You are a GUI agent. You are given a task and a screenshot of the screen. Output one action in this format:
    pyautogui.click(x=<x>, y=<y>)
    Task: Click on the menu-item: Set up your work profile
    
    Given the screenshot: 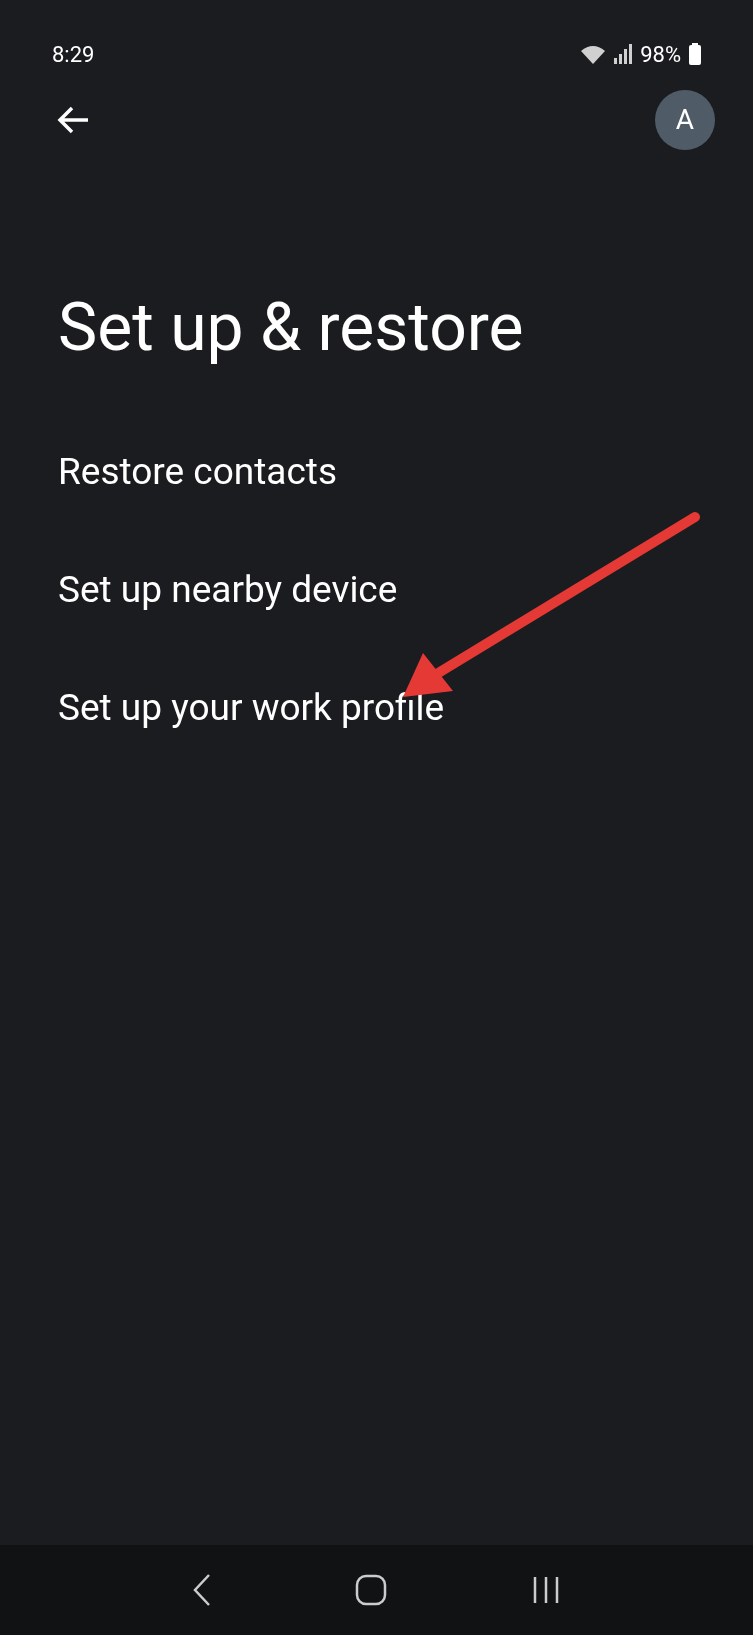 What is the action you would take?
    pyautogui.click(x=376, y=708)
    